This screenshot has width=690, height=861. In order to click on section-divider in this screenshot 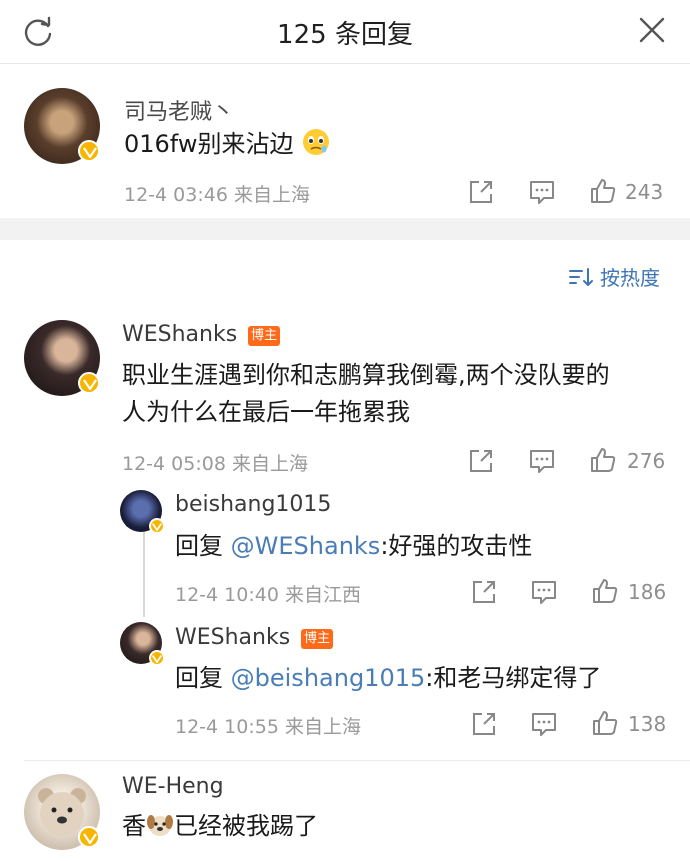, I will do `click(345, 229)`.